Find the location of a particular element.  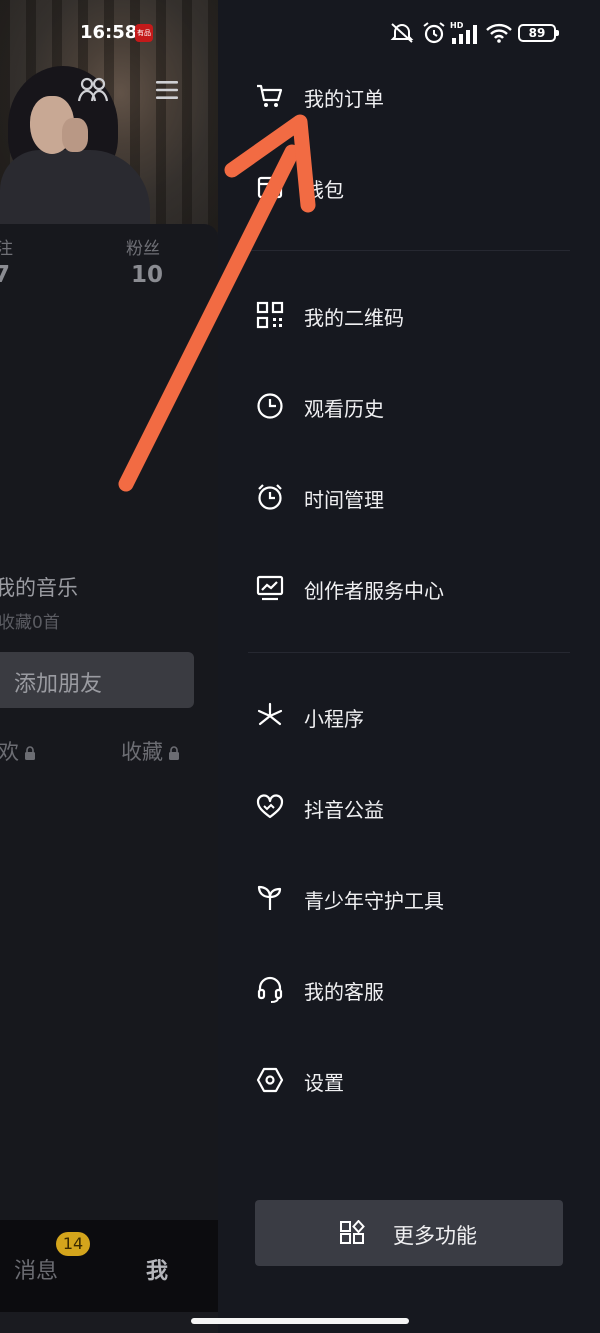

menu-item-label: 青少年守护工具 is located at coordinates (374, 901).